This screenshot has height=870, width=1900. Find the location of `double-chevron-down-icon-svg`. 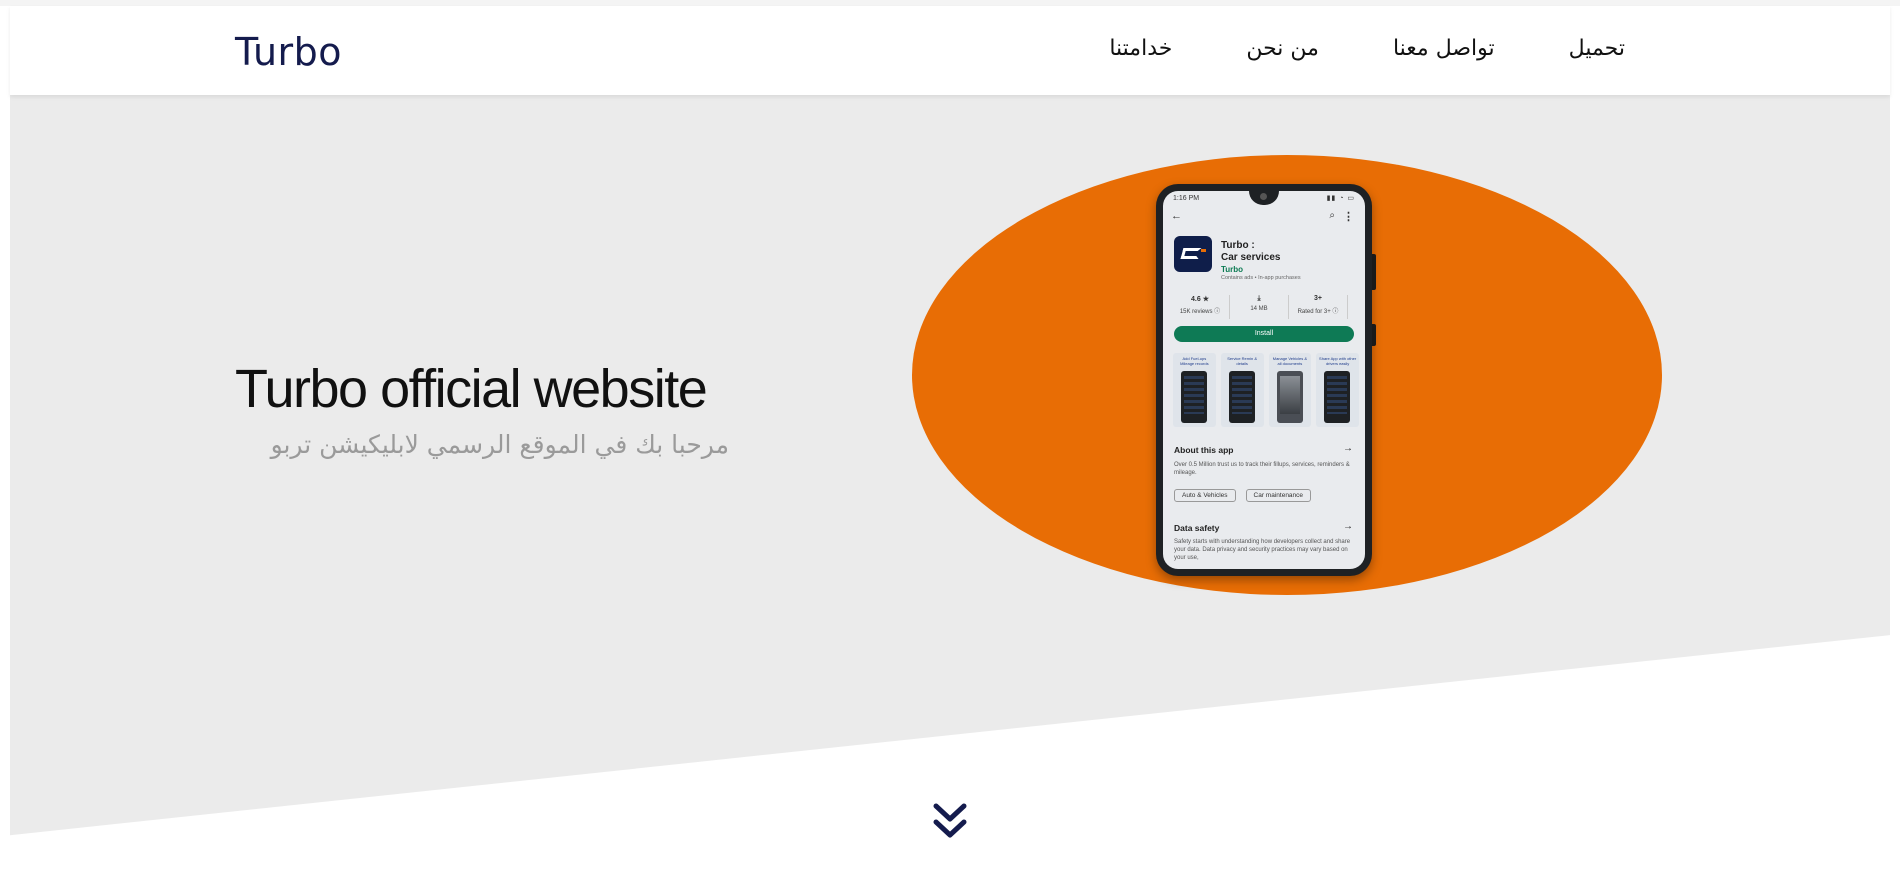

double-chevron-down-icon-svg is located at coordinates (950, 820).